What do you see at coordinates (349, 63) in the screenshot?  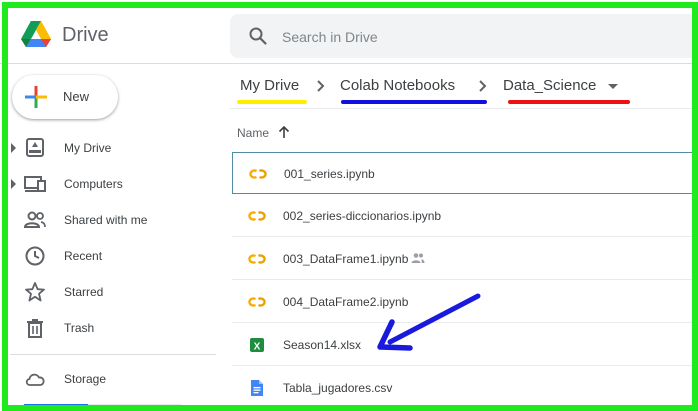 I see `header-divider` at bounding box center [349, 63].